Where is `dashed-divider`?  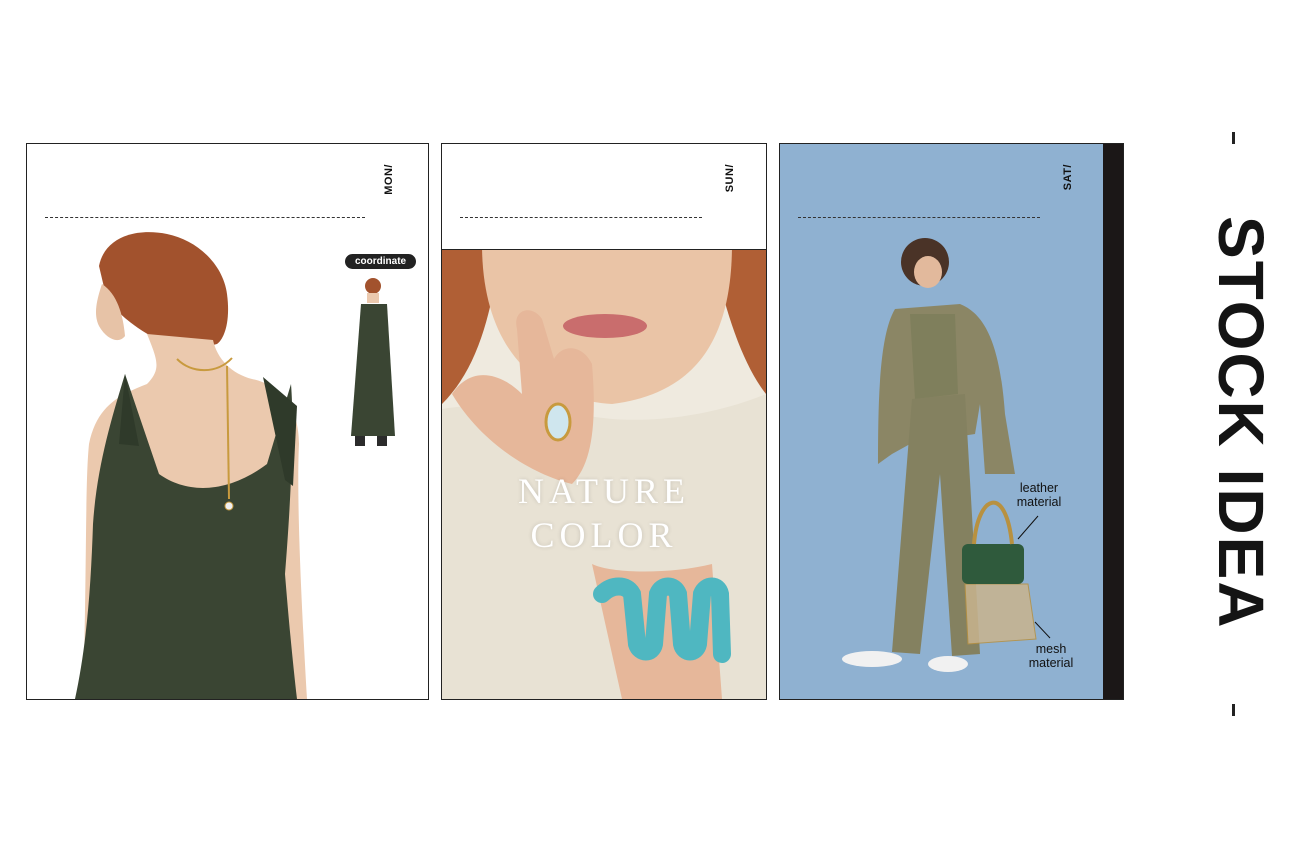
dashed-divider is located at coordinates (581, 217).